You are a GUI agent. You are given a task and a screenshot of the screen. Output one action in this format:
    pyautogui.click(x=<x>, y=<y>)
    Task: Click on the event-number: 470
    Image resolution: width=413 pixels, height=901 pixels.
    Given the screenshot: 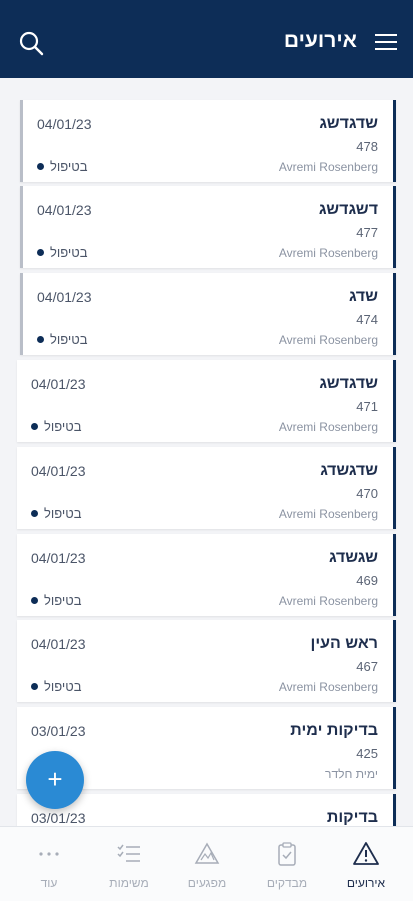 What is the action you would take?
    pyautogui.click(x=367, y=493)
    